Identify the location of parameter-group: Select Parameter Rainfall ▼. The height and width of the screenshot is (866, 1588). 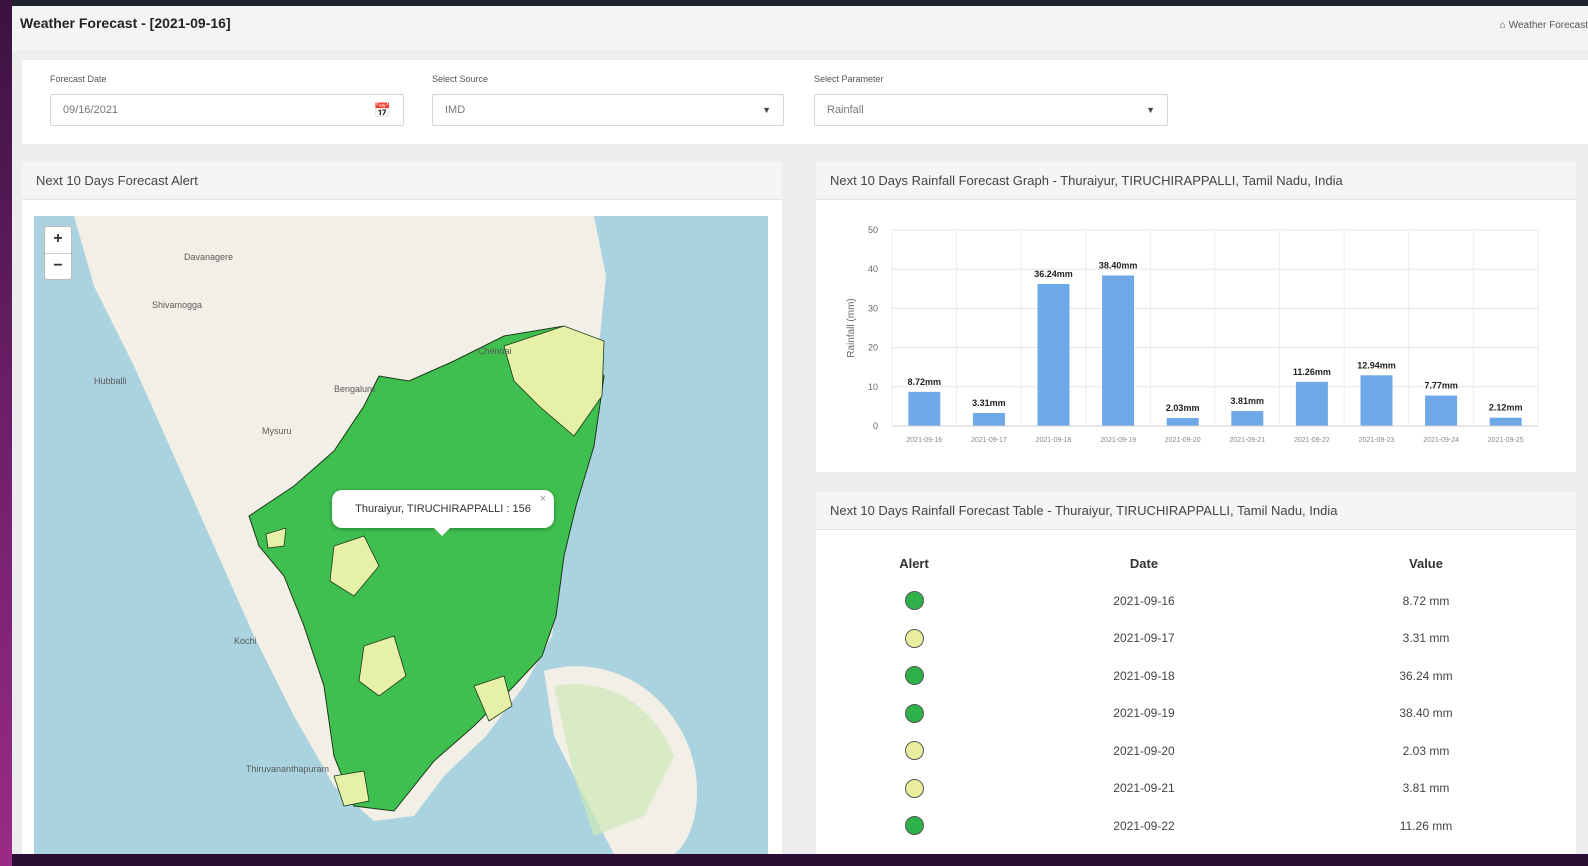
(991, 100).